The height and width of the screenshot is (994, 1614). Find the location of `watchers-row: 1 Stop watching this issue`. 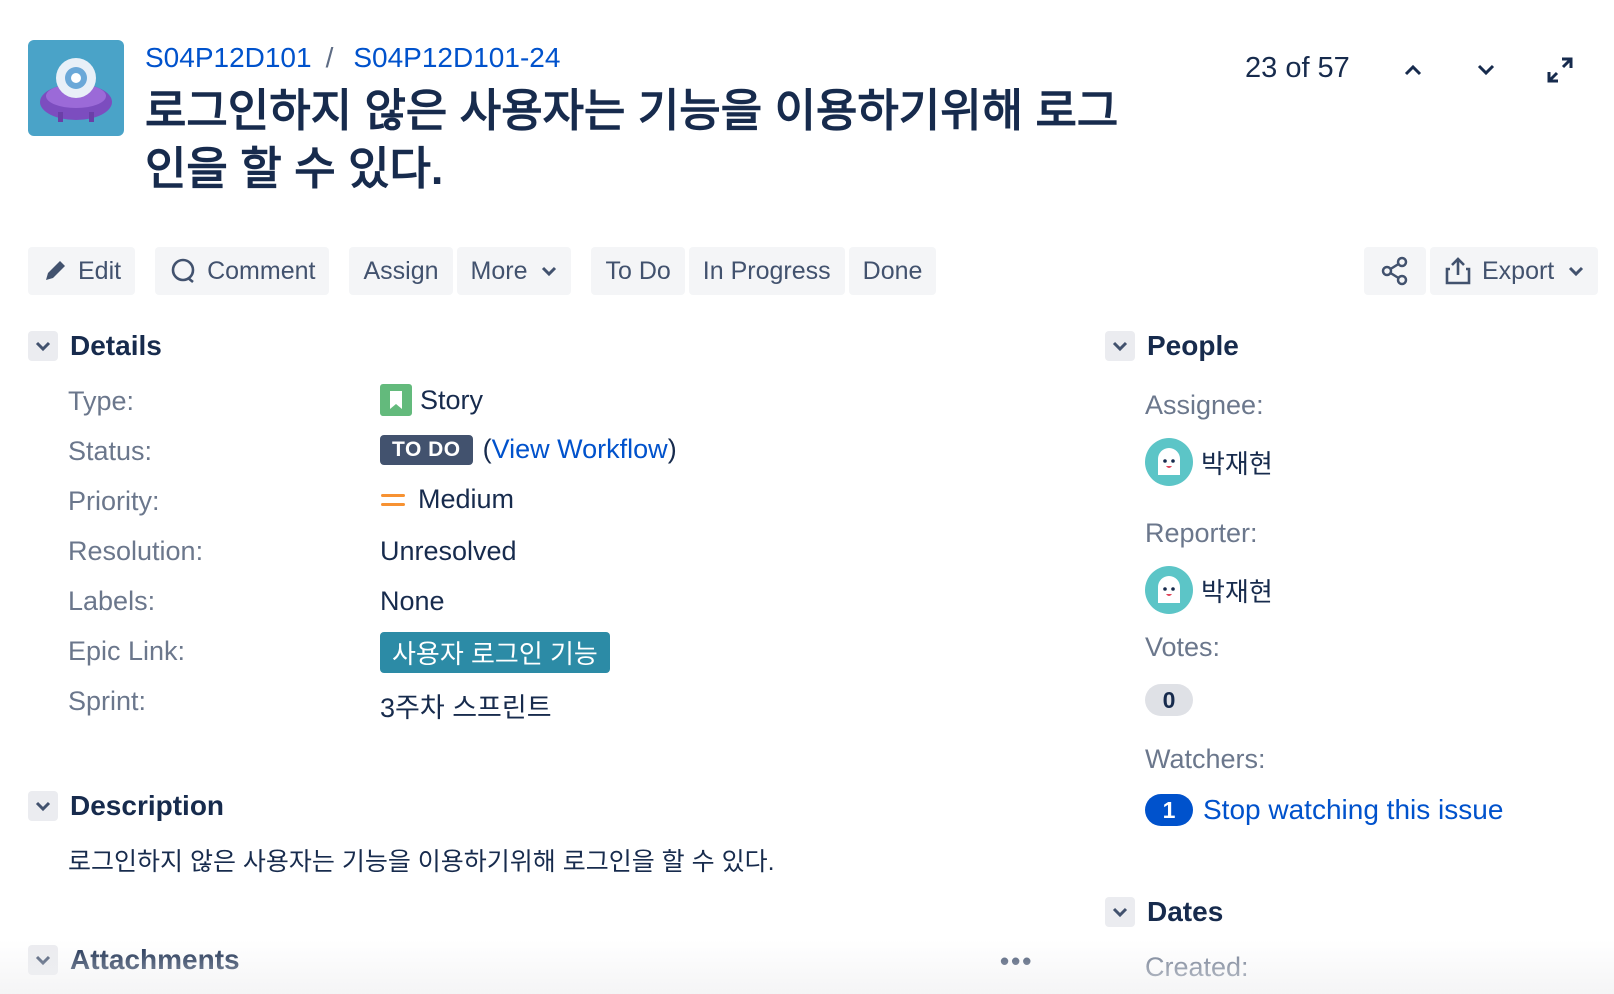

watchers-row: 1 Stop watching this issue is located at coordinates (1324, 810).